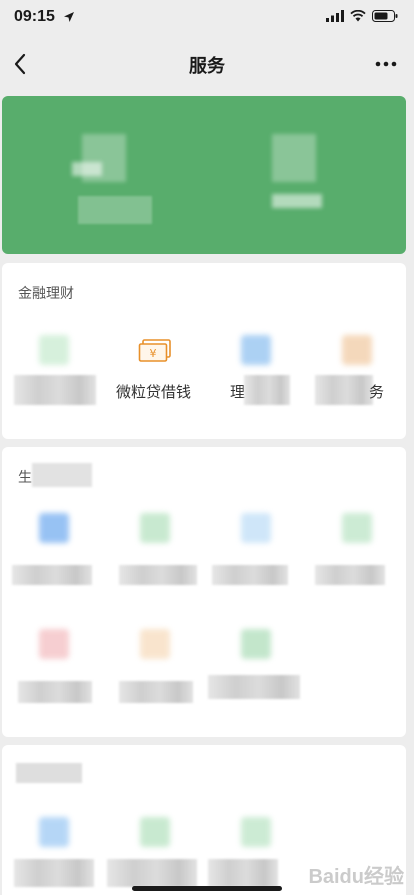  Describe the element at coordinates (357, 350) in the screenshot. I see `insurance-icon` at that location.